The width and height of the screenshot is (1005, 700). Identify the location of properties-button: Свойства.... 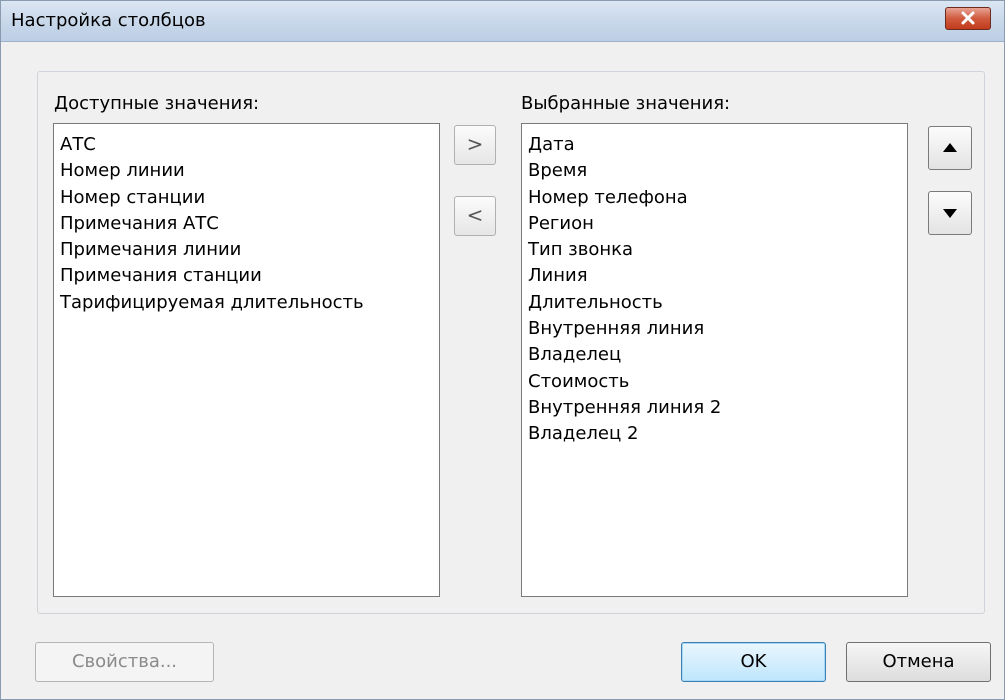
(124, 662).